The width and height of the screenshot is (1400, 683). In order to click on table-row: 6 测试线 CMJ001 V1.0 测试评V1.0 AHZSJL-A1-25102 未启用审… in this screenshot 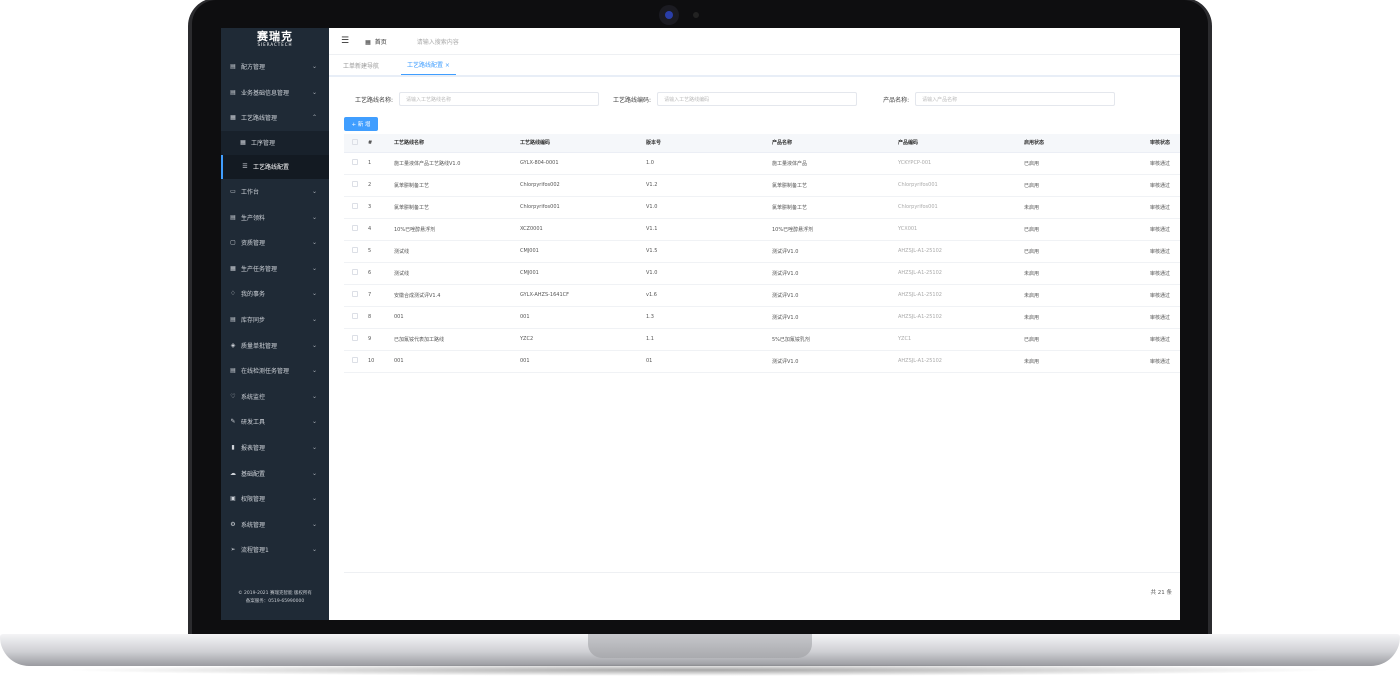, I will do `click(762, 273)`.